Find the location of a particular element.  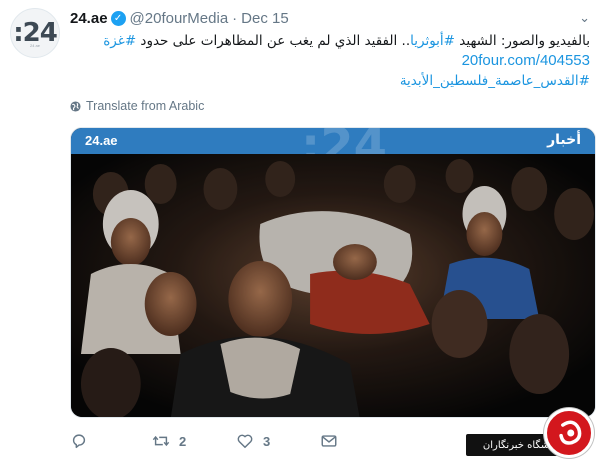

like-count: 3 is located at coordinates (267, 441).